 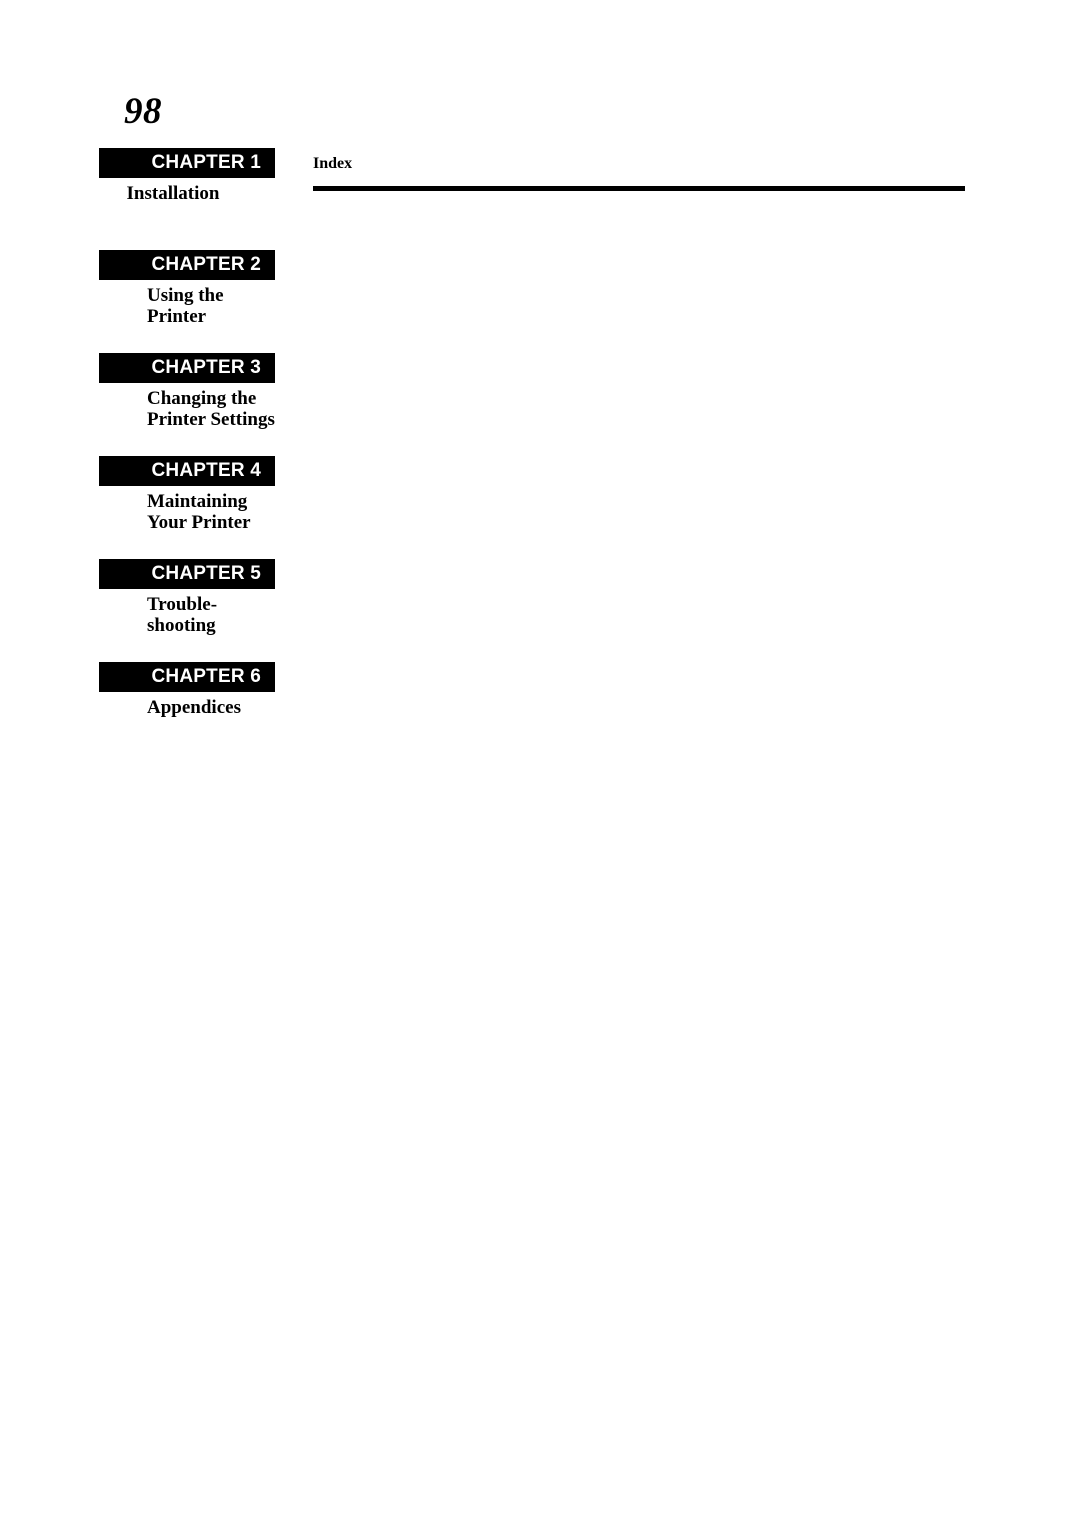 What do you see at coordinates (639, 210) in the screenshot?
I see `index-body` at bounding box center [639, 210].